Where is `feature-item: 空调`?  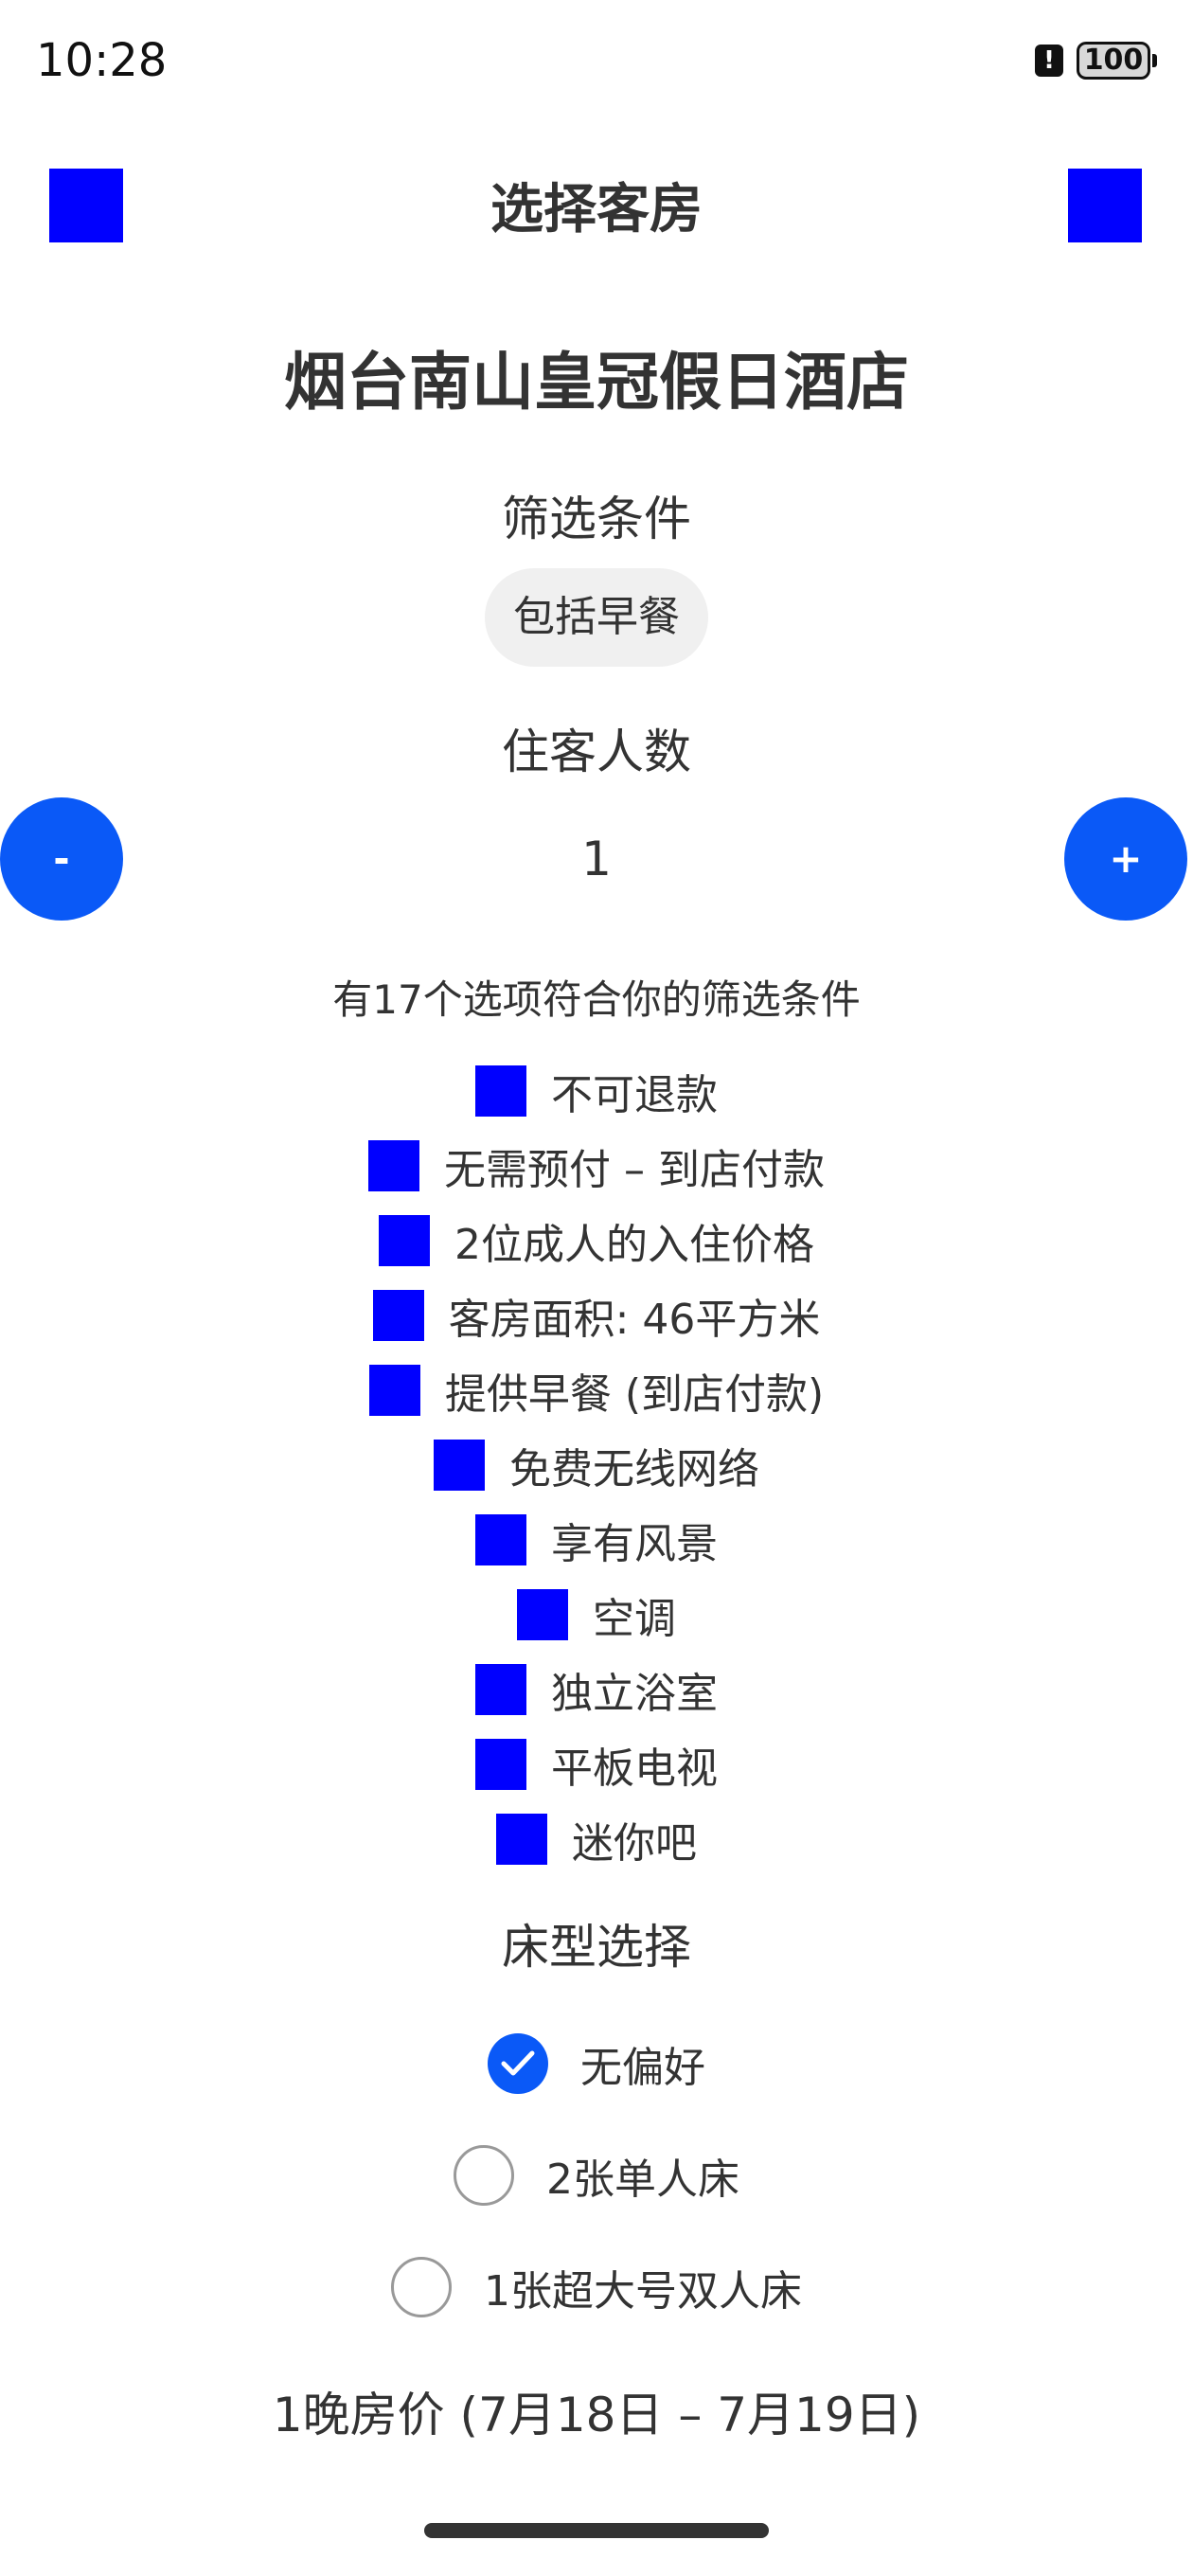 feature-item: 空调 is located at coordinates (596, 1615).